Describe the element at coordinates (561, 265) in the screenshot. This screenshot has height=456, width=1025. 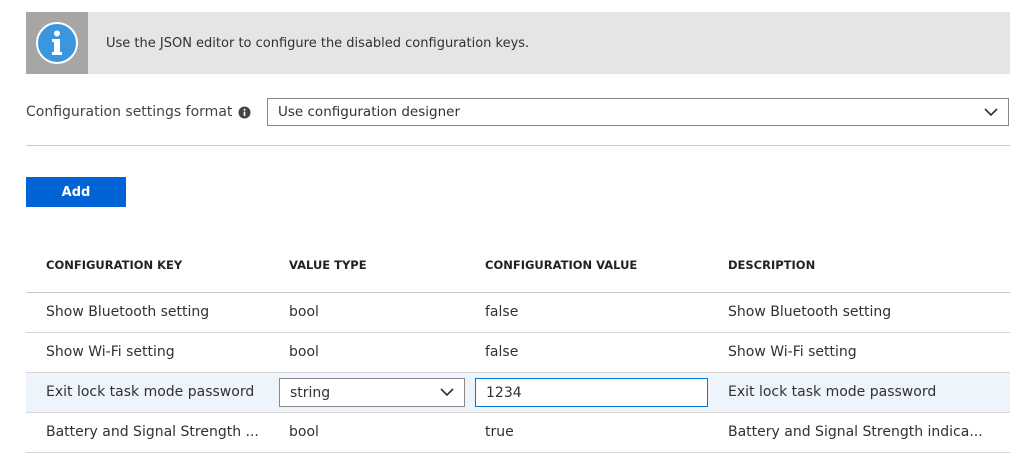
I see `header-configuration-value: CONFIGURATION VALUE` at that location.